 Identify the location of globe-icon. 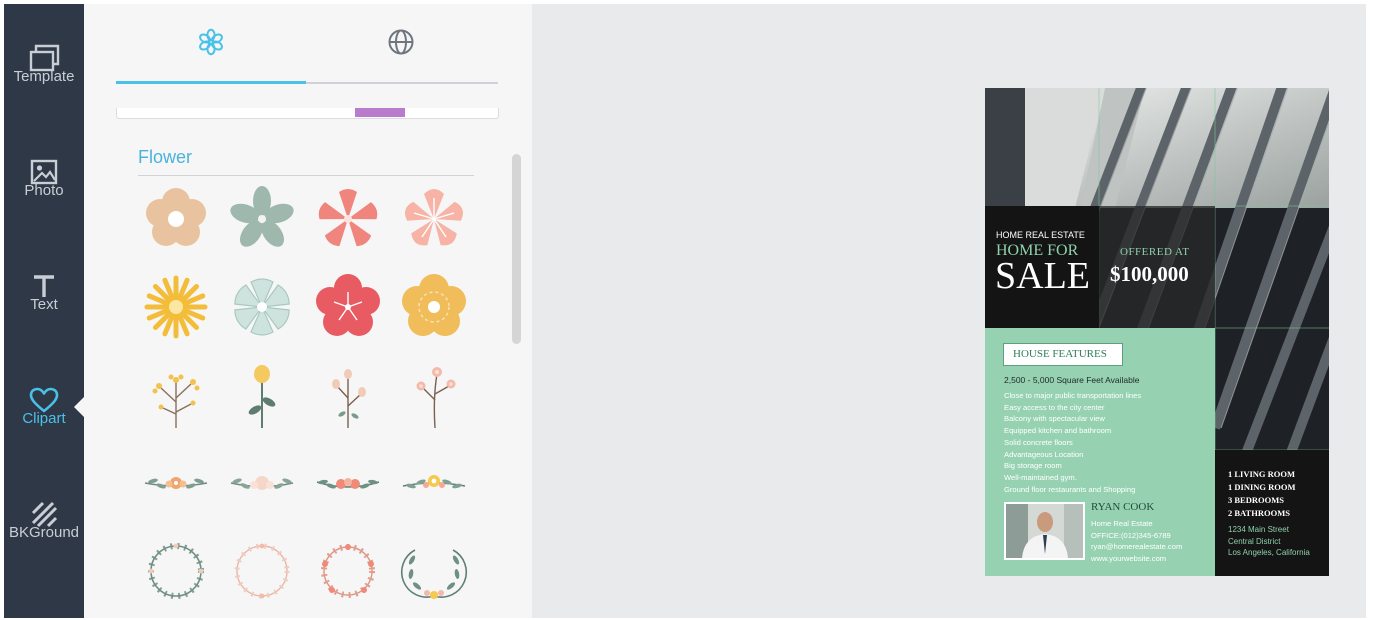
(401, 44).